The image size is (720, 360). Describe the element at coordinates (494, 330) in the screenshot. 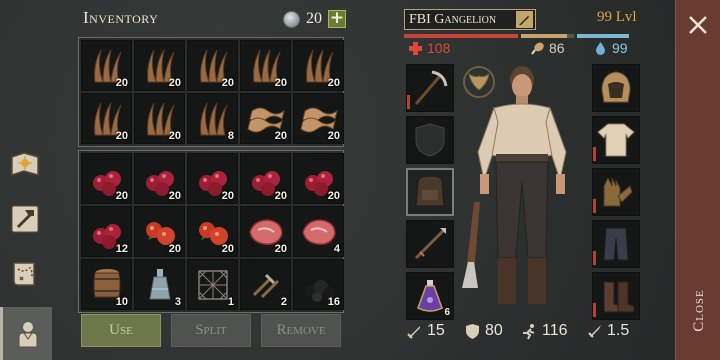

I see `defense-value: 80` at that location.